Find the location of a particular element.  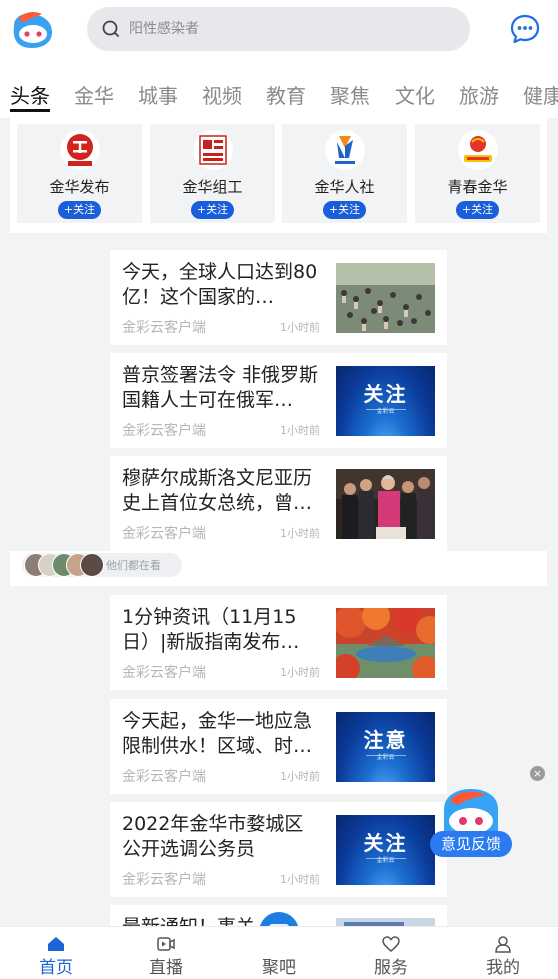

tab-education: 教育 is located at coordinates (286, 94).